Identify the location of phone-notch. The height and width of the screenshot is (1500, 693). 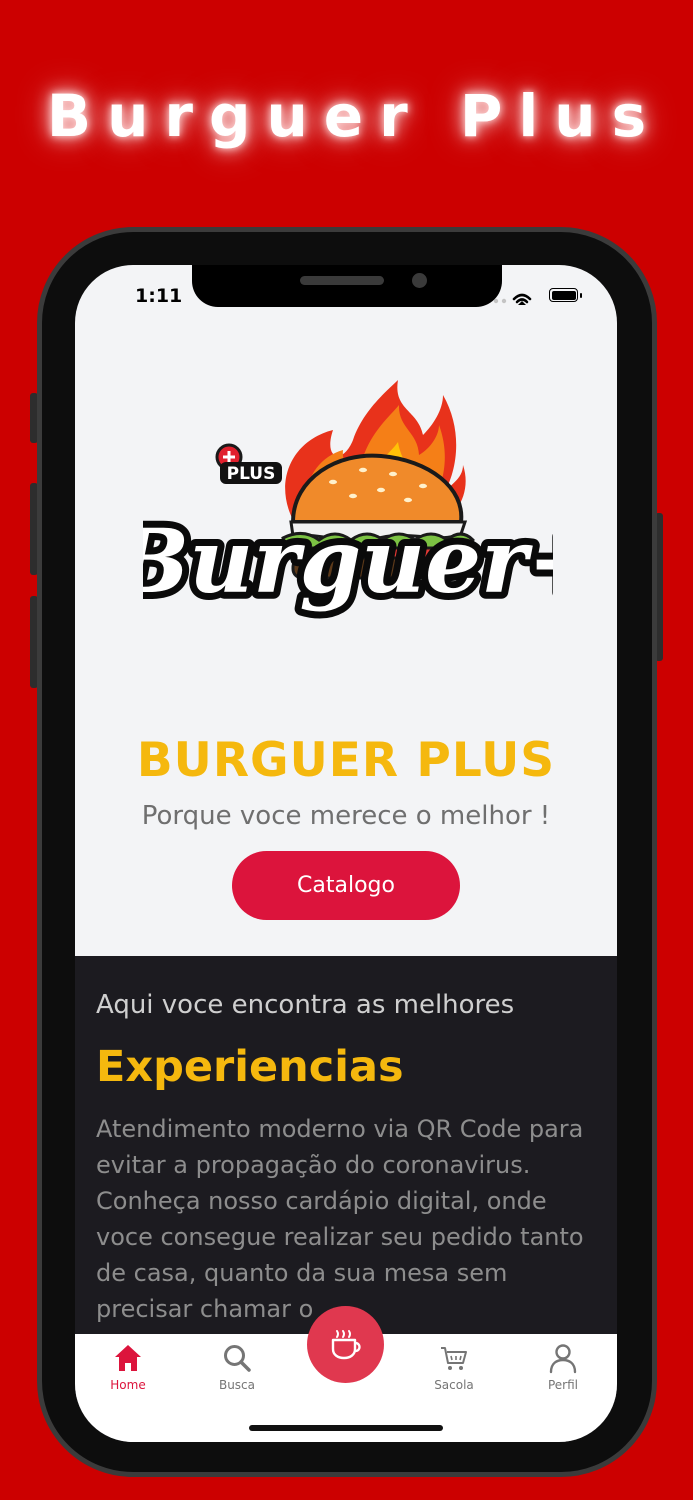
(347, 286).